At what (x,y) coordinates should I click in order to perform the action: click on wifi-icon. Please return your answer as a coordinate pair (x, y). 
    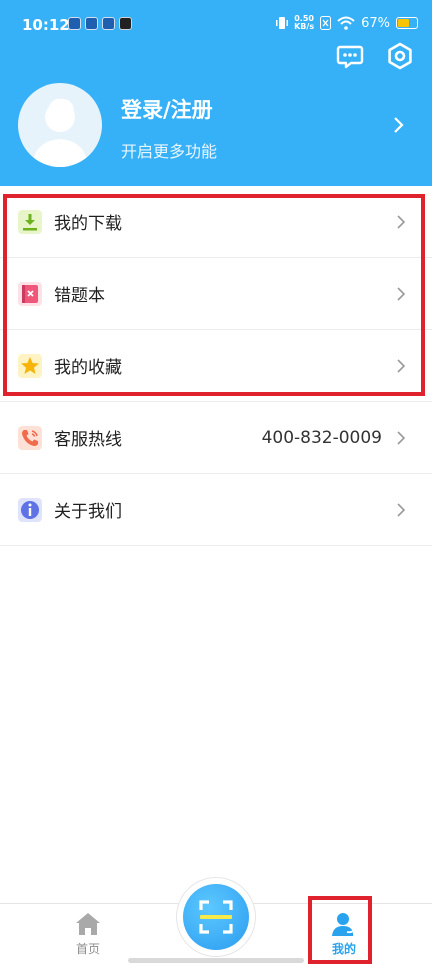
    Looking at the image, I should click on (346, 23).